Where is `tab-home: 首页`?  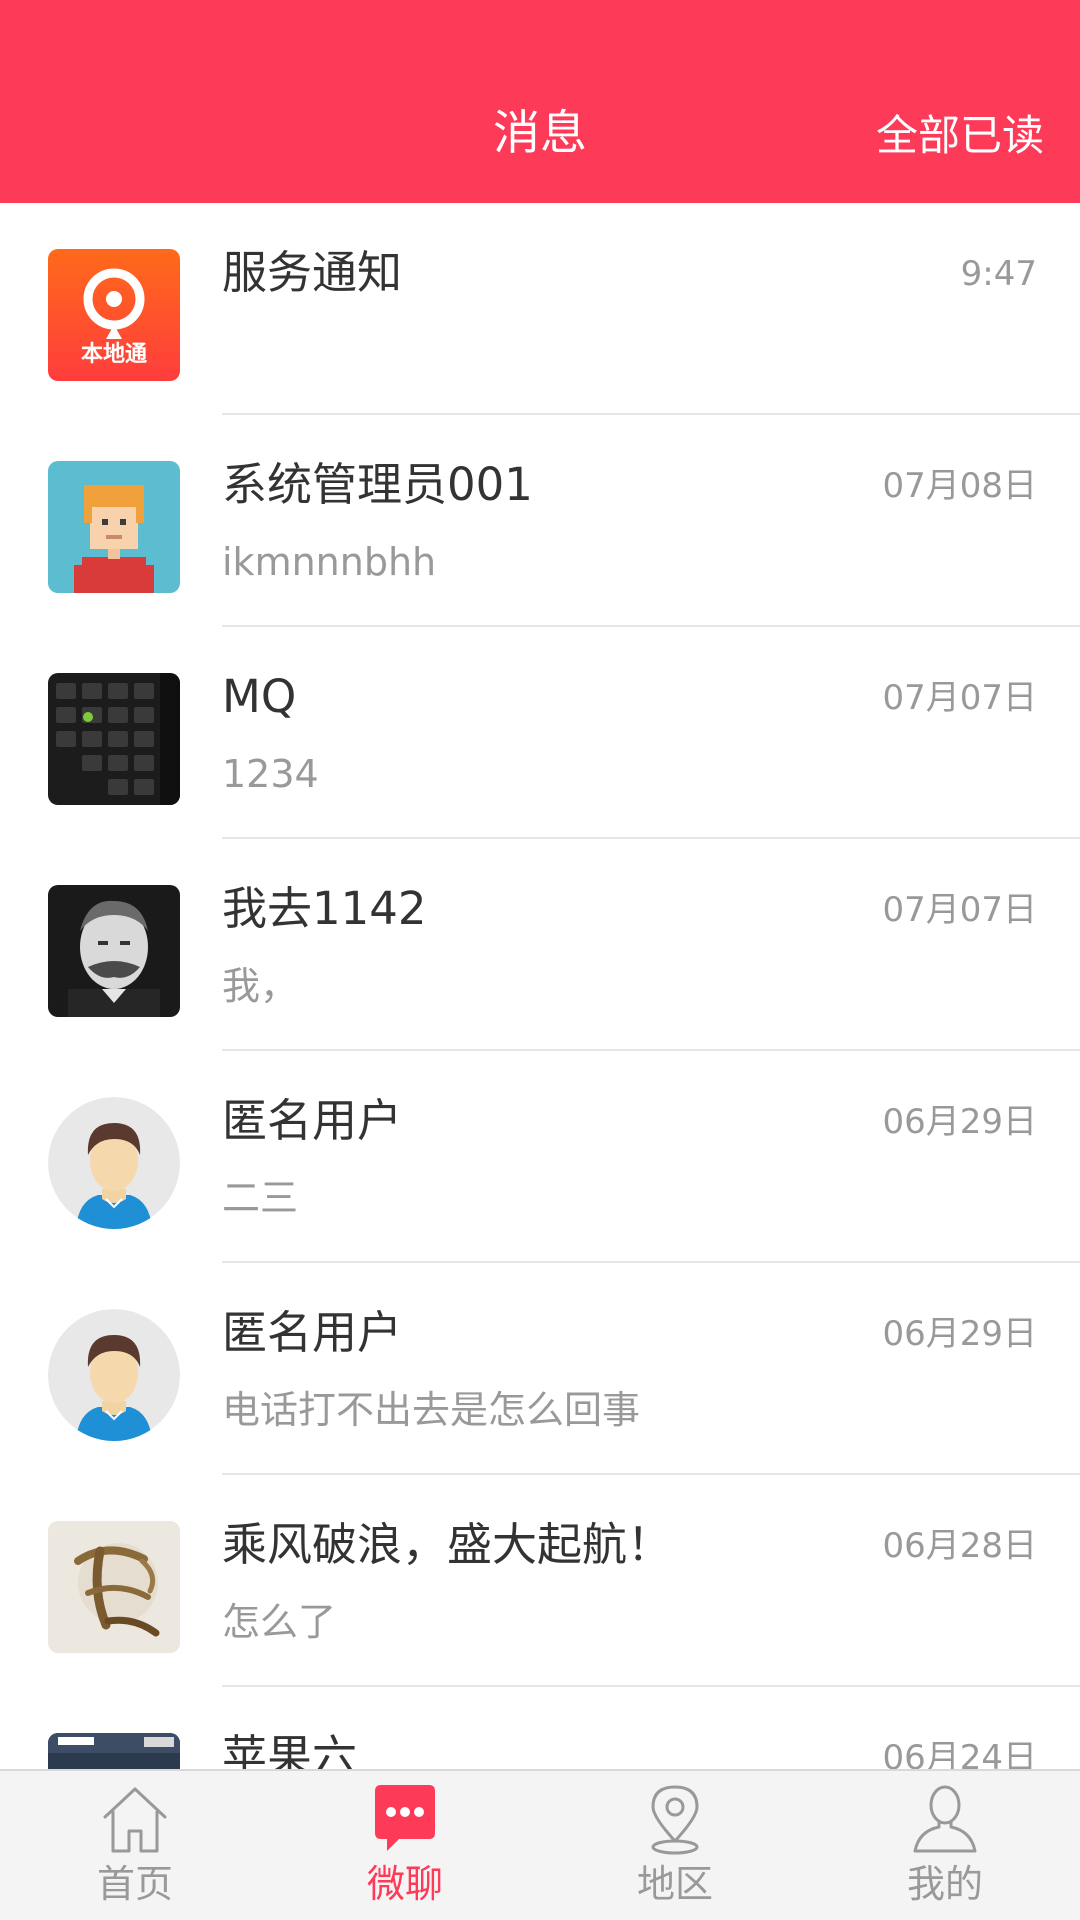 tab-home: 首页 is located at coordinates (135, 1845).